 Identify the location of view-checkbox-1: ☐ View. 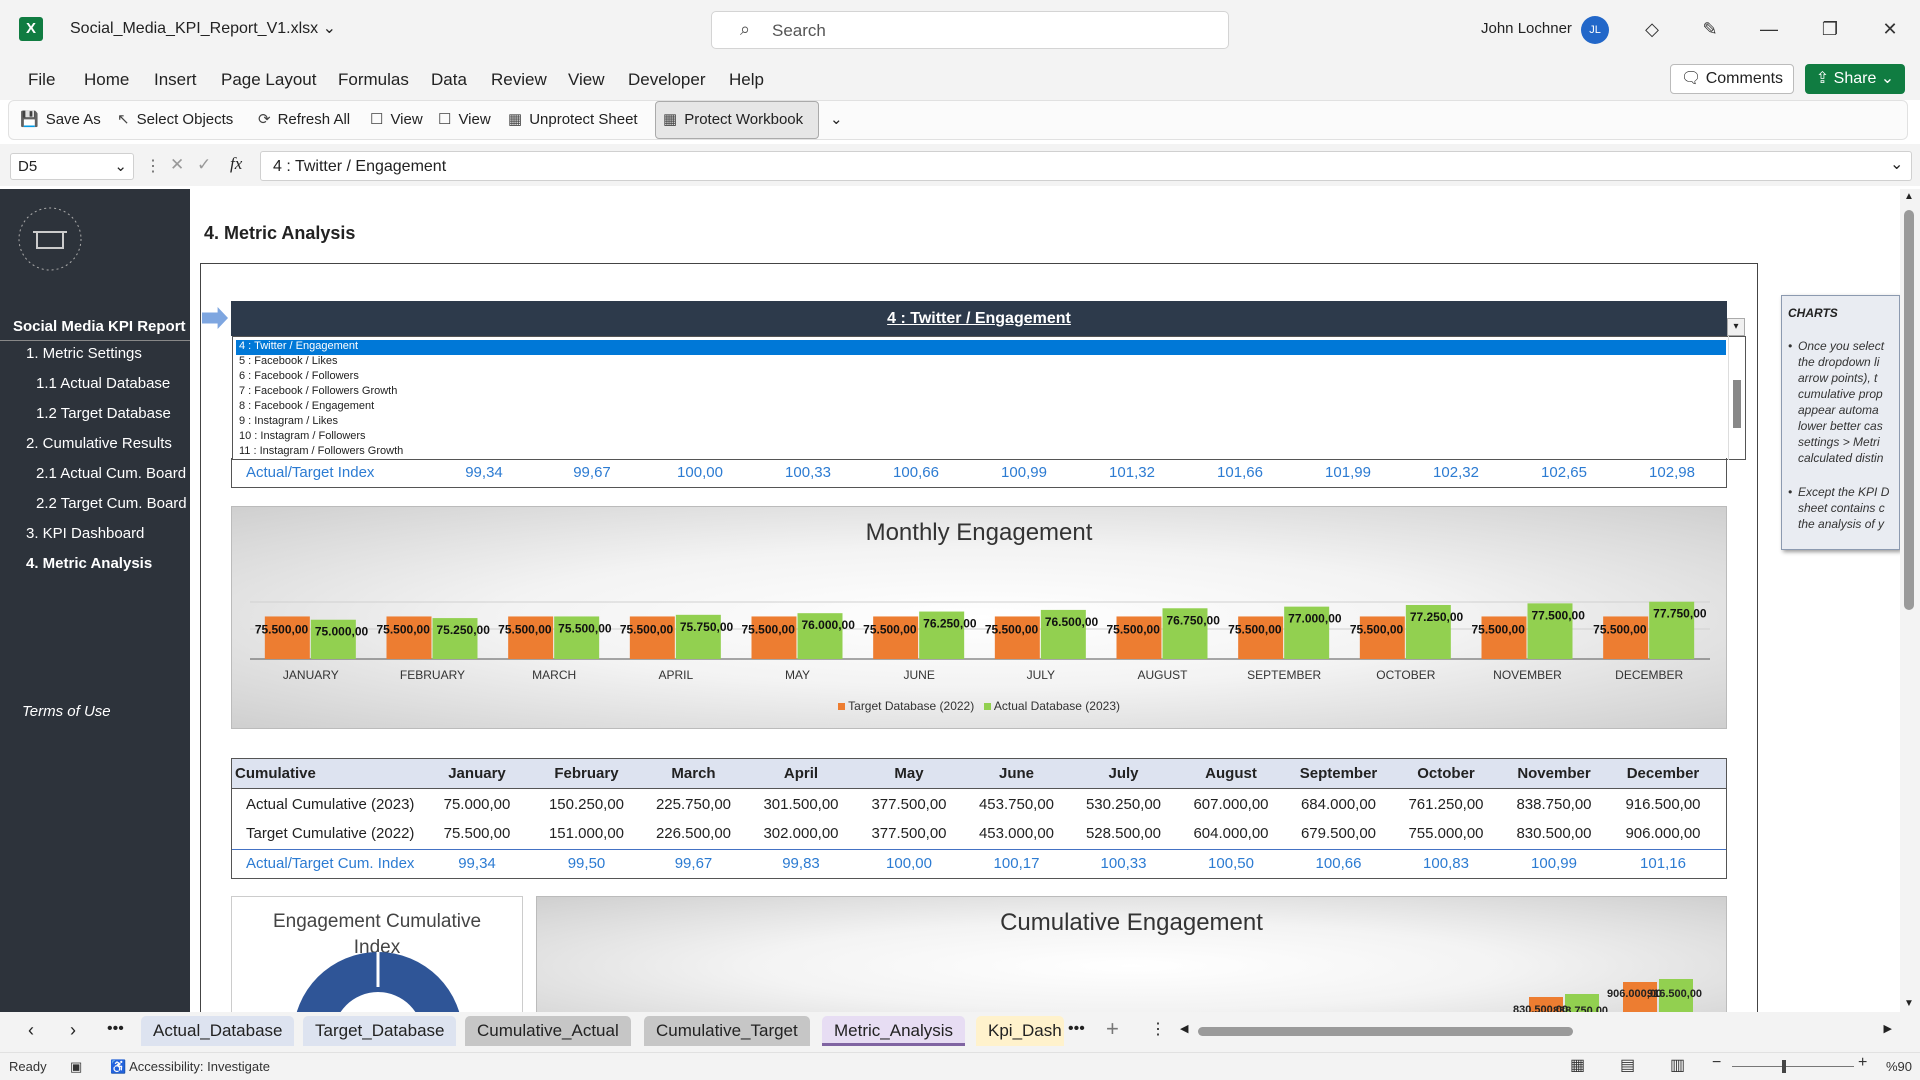
(396, 119).